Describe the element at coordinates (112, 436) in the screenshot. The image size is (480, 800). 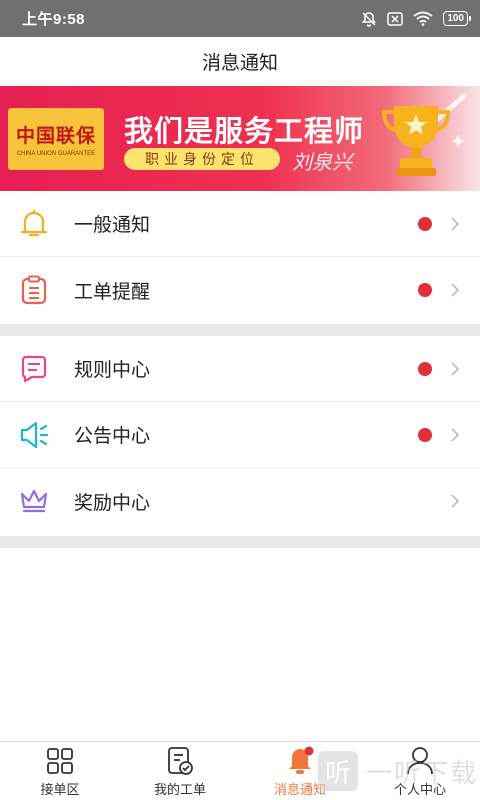
I see `list-item-label: 公告中心` at that location.